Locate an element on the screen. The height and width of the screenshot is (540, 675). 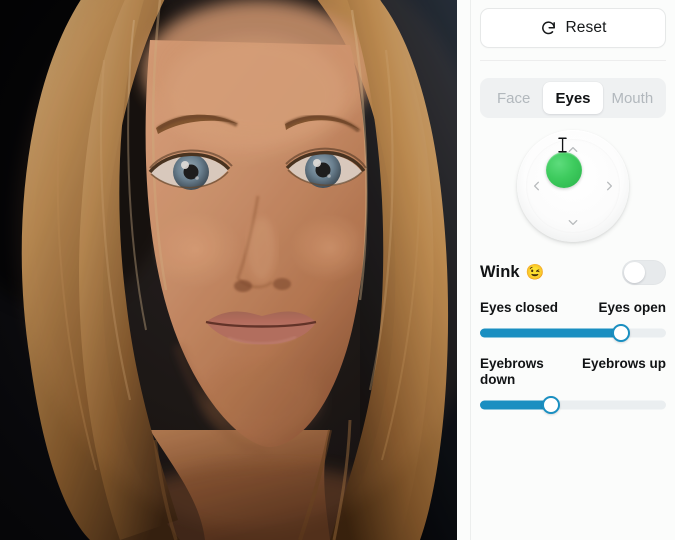
eyebrows-height-slider is located at coordinates (573, 405).